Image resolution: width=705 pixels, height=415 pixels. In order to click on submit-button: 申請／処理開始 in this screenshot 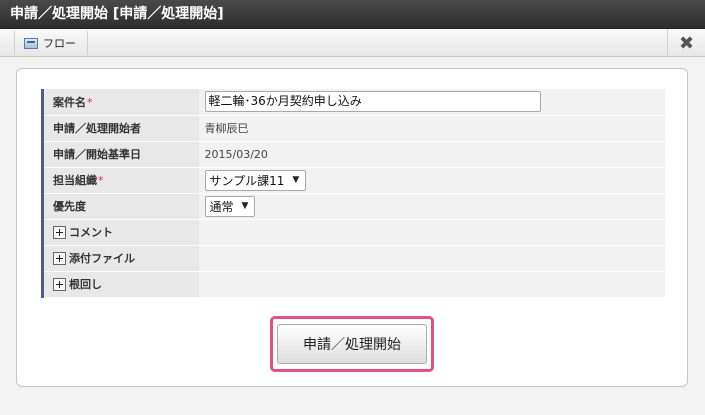, I will do `click(352, 344)`.